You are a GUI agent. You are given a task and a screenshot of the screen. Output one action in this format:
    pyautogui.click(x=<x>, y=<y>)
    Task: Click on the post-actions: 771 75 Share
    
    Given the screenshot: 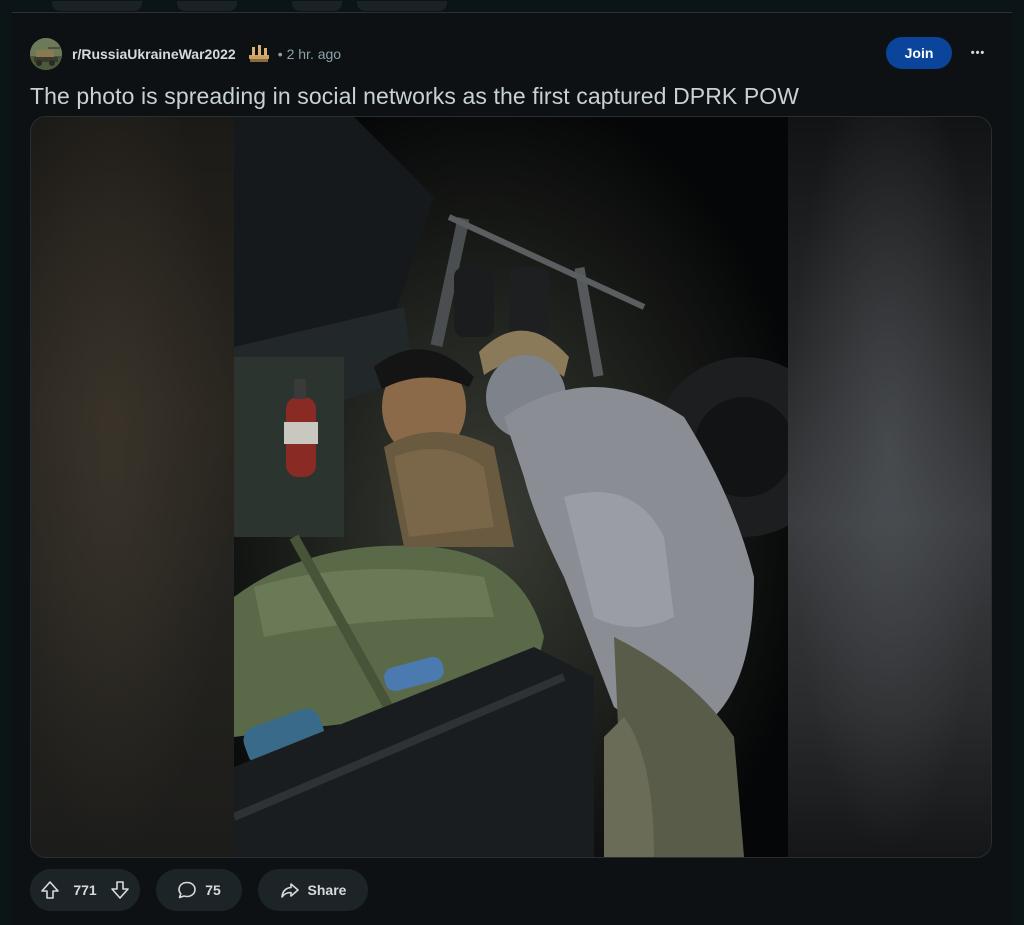 What is the action you would take?
    pyautogui.click(x=199, y=890)
    